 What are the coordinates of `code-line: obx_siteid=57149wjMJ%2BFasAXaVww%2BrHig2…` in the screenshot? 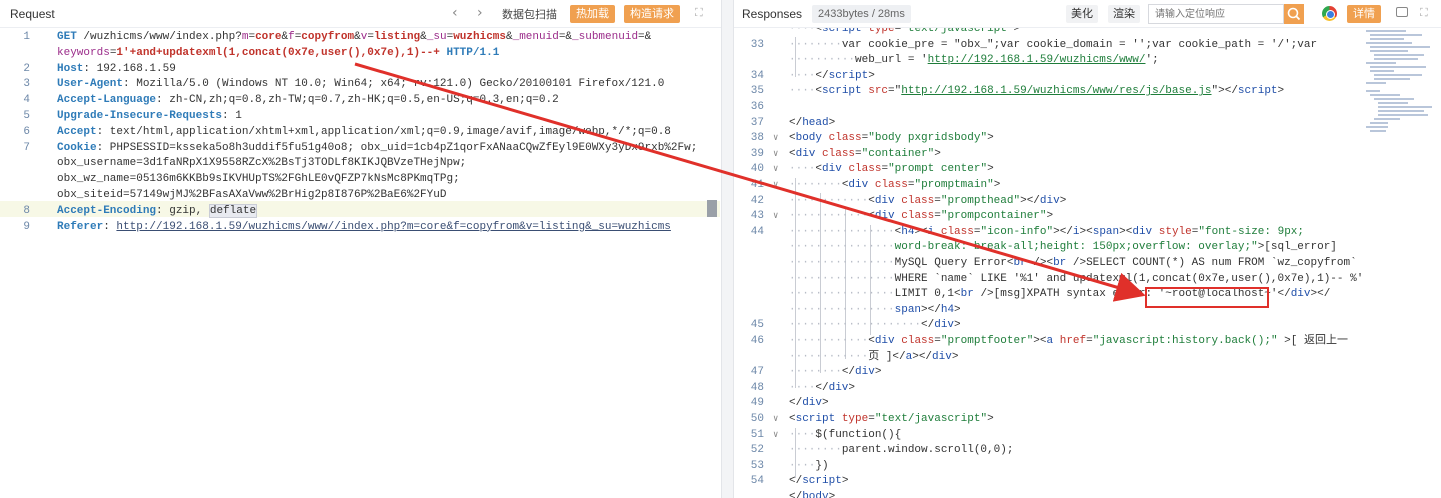 It's located at (251, 196).